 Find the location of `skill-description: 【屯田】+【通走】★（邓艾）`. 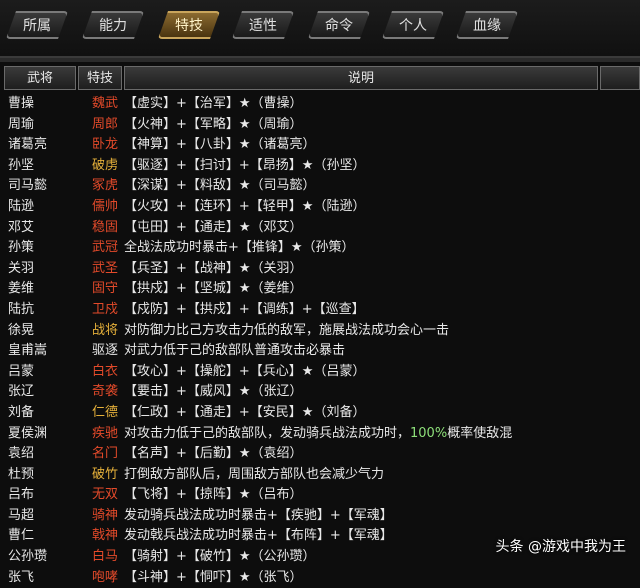

skill-description: 【屯田】+【通走】★（邓艾） is located at coordinates (213, 228).